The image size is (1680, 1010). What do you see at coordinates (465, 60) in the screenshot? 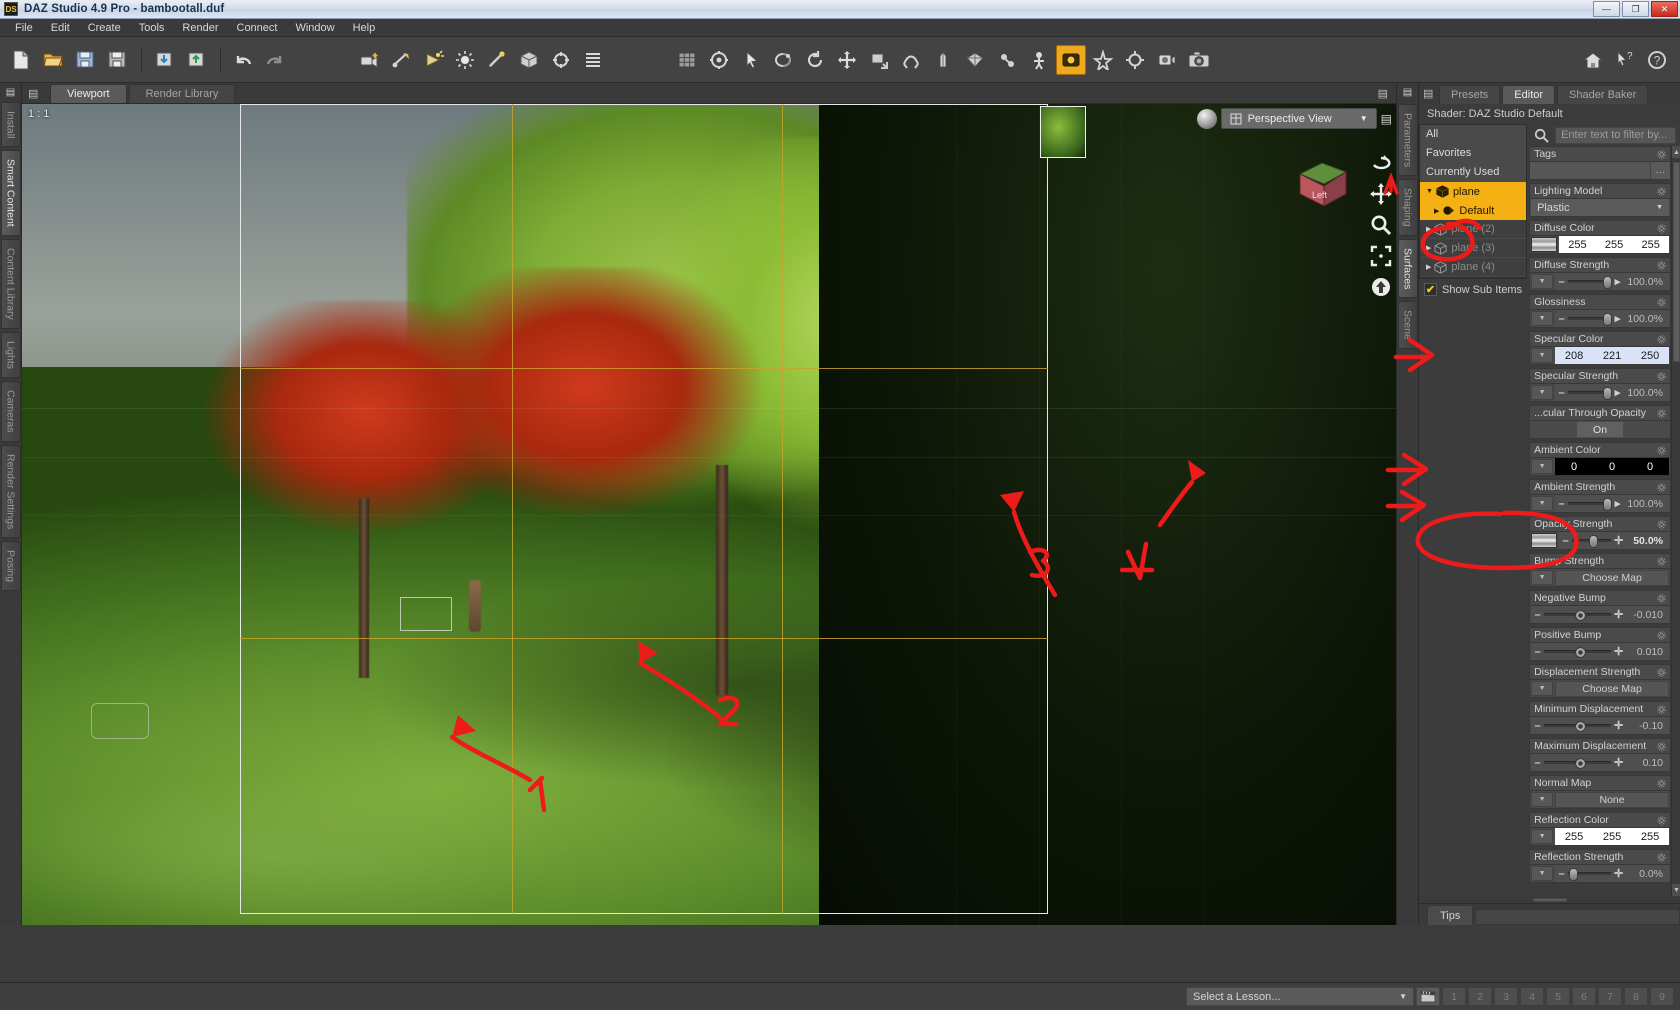
I see `add-point-light-icon` at bounding box center [465, 60].